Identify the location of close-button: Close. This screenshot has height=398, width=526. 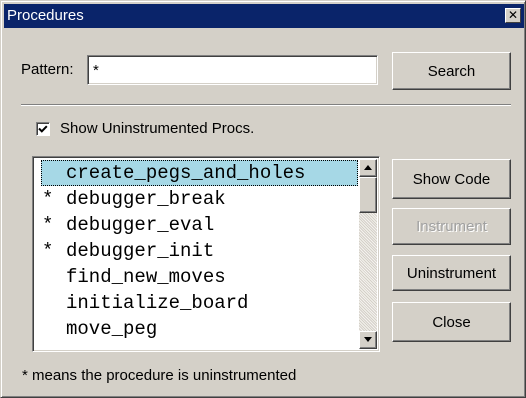
(451, 322).